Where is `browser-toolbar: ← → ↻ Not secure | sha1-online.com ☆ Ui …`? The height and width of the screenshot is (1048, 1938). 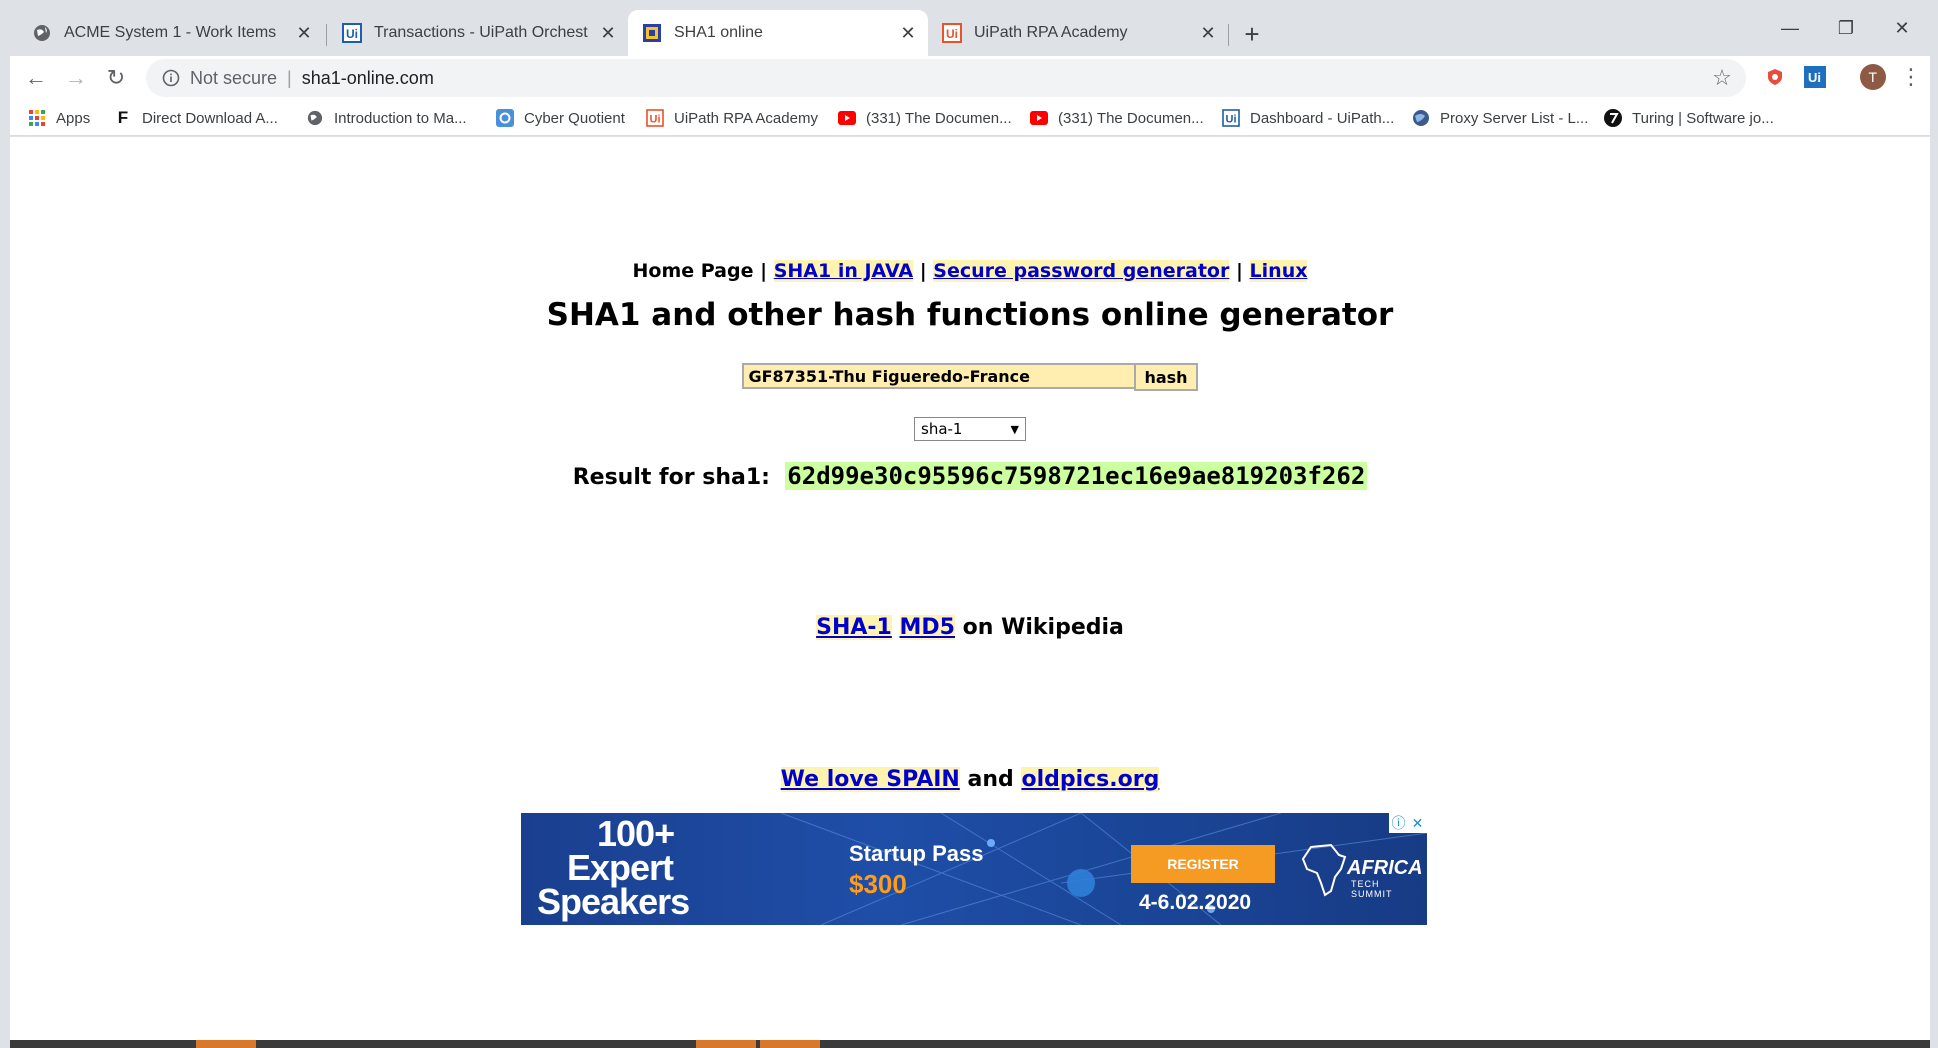 browser-toolbar: ← → ↻ Not secure | sha1-online.com ☆ Ui … is located at coordinates (970, 78).